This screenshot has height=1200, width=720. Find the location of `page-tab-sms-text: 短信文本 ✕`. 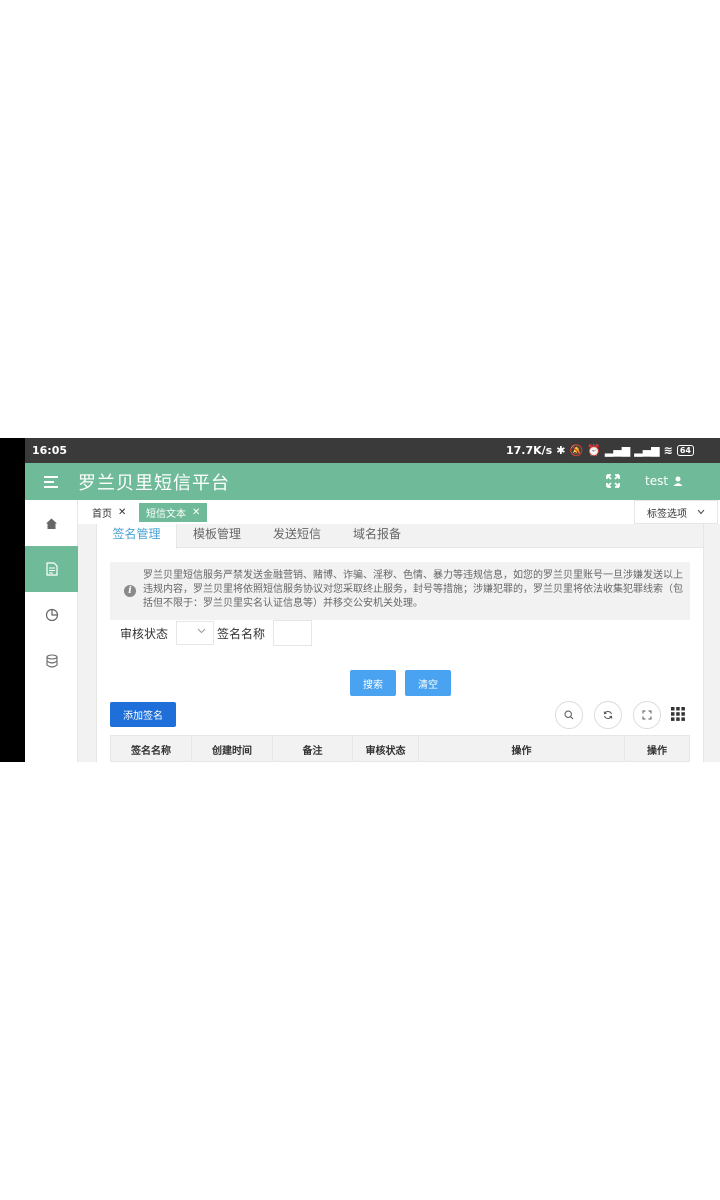

page-tab-sms-text: 短信文本 ✕ is located at coordinates (173, 512).